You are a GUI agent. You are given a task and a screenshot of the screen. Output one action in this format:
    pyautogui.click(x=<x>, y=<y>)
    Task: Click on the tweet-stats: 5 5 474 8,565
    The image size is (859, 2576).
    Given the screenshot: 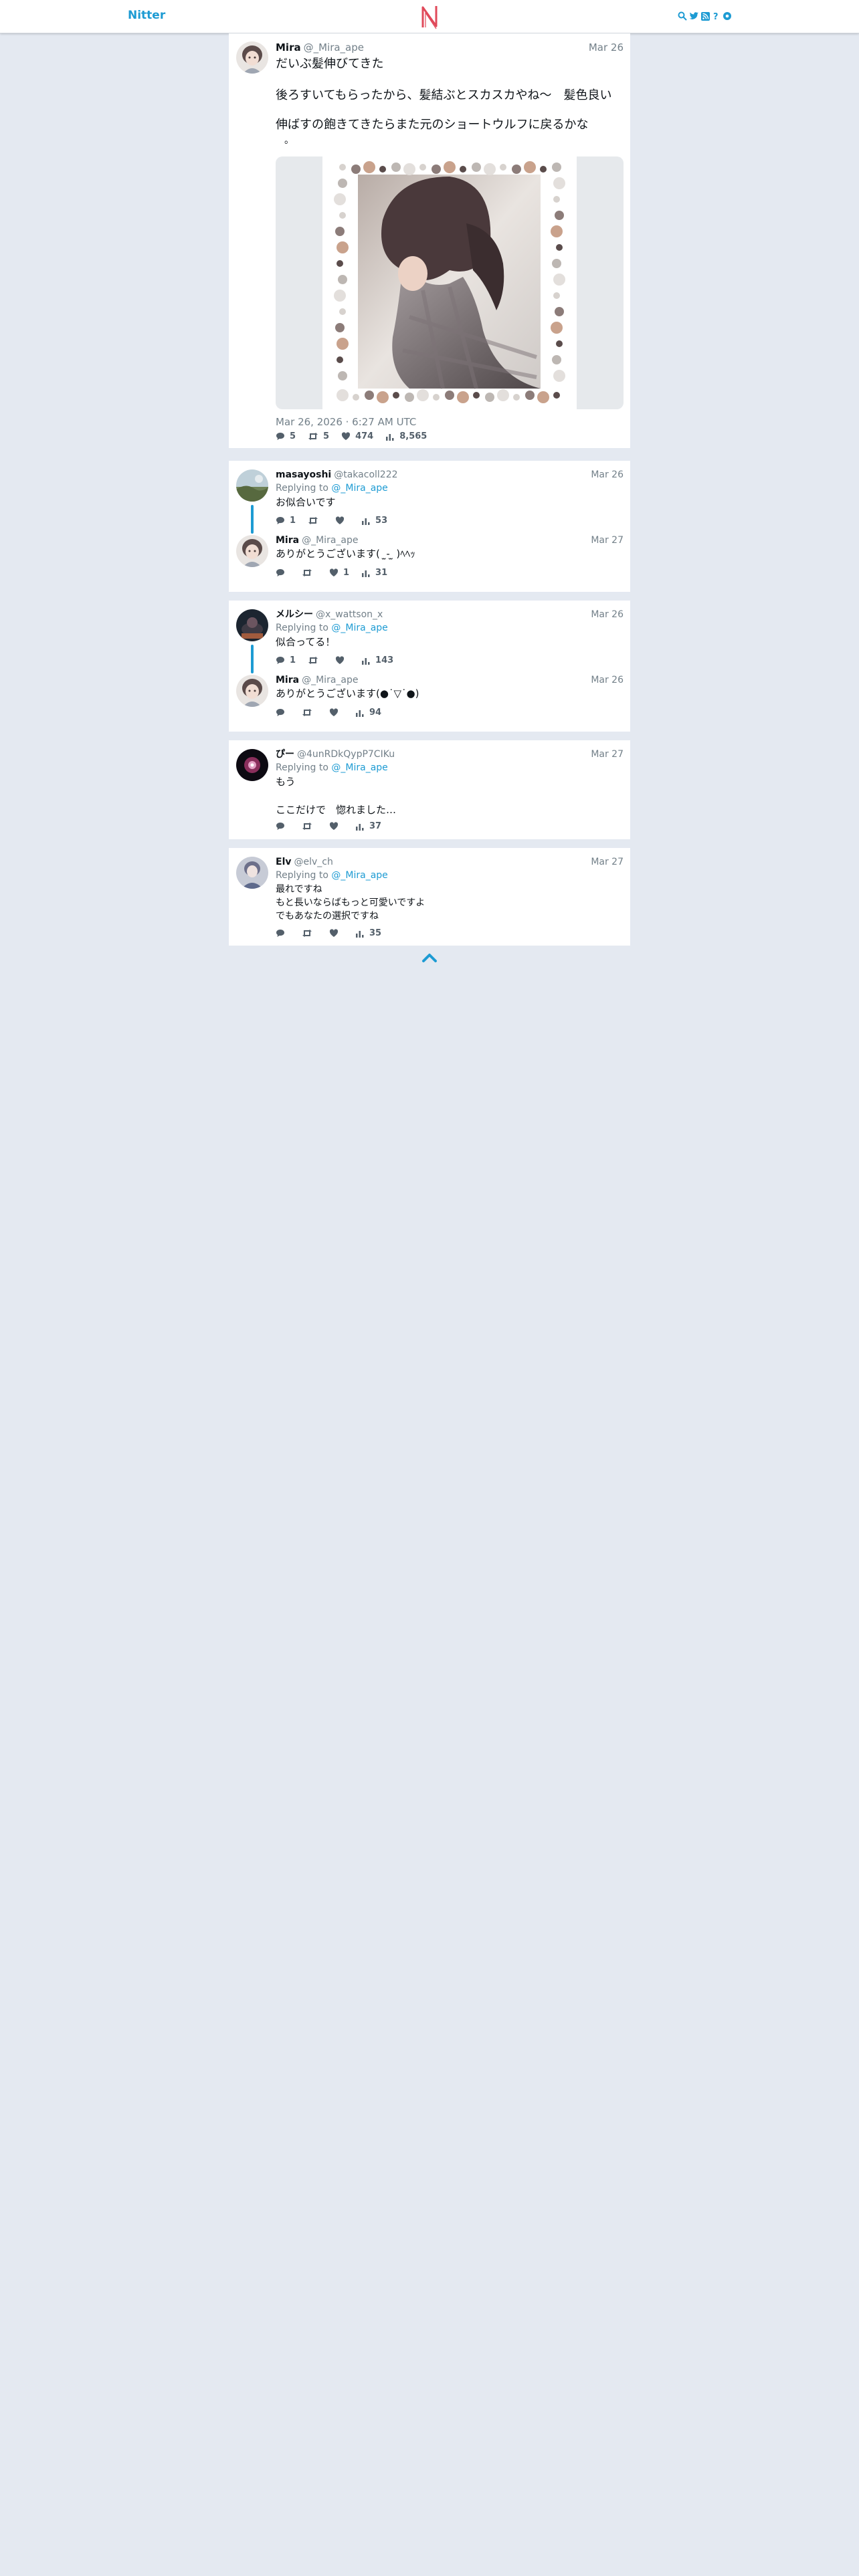 What is the action you would take?
    pyautogui.click(x=357, y=436)
    